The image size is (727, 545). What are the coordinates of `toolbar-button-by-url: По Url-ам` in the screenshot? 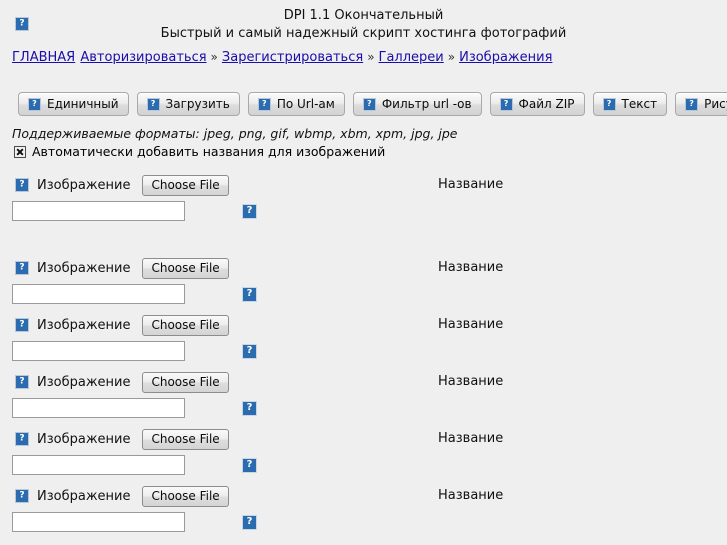 It's located at (296, 104).